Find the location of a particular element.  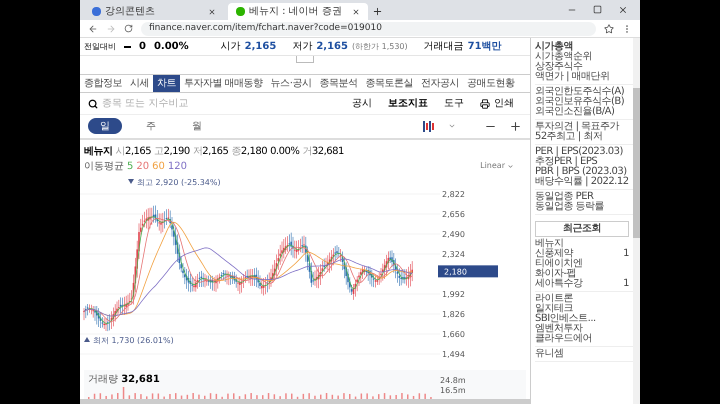

browser-tab: 베뉴지 : 네이버 증권 is located at coordinates (298, 11).